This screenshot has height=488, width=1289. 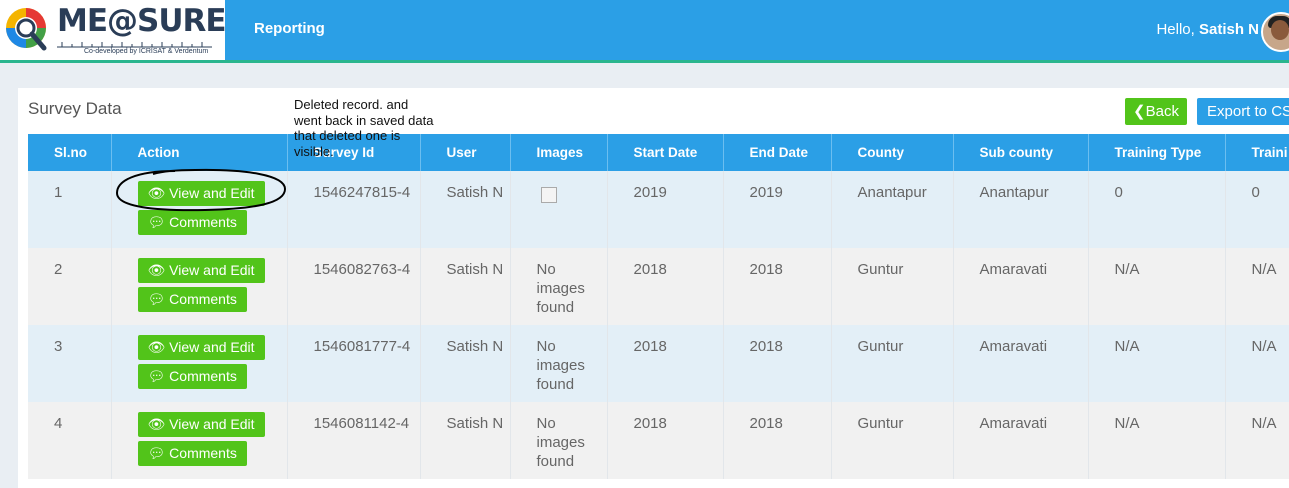 I want to click on cell-training: 0, so click(x=1257, y=209).